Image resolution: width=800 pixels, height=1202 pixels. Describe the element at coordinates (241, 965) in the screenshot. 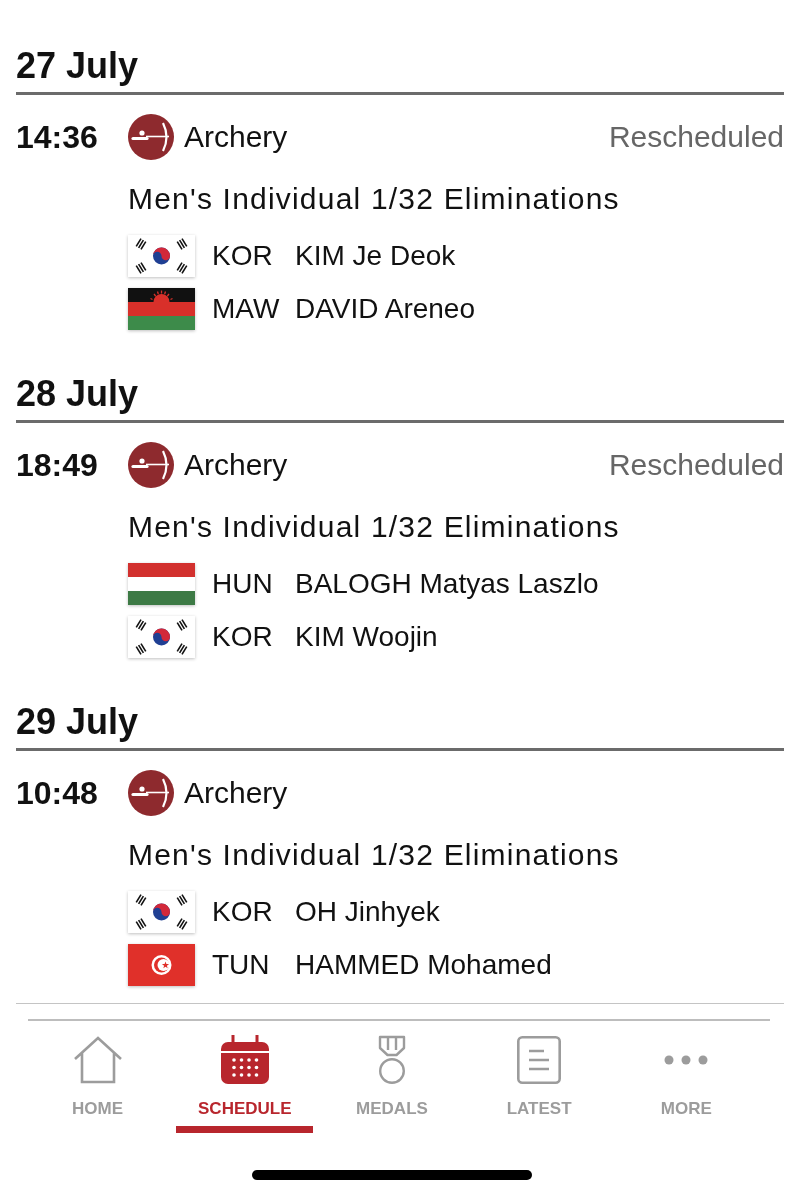

I see `country-code: TUN` at that location.